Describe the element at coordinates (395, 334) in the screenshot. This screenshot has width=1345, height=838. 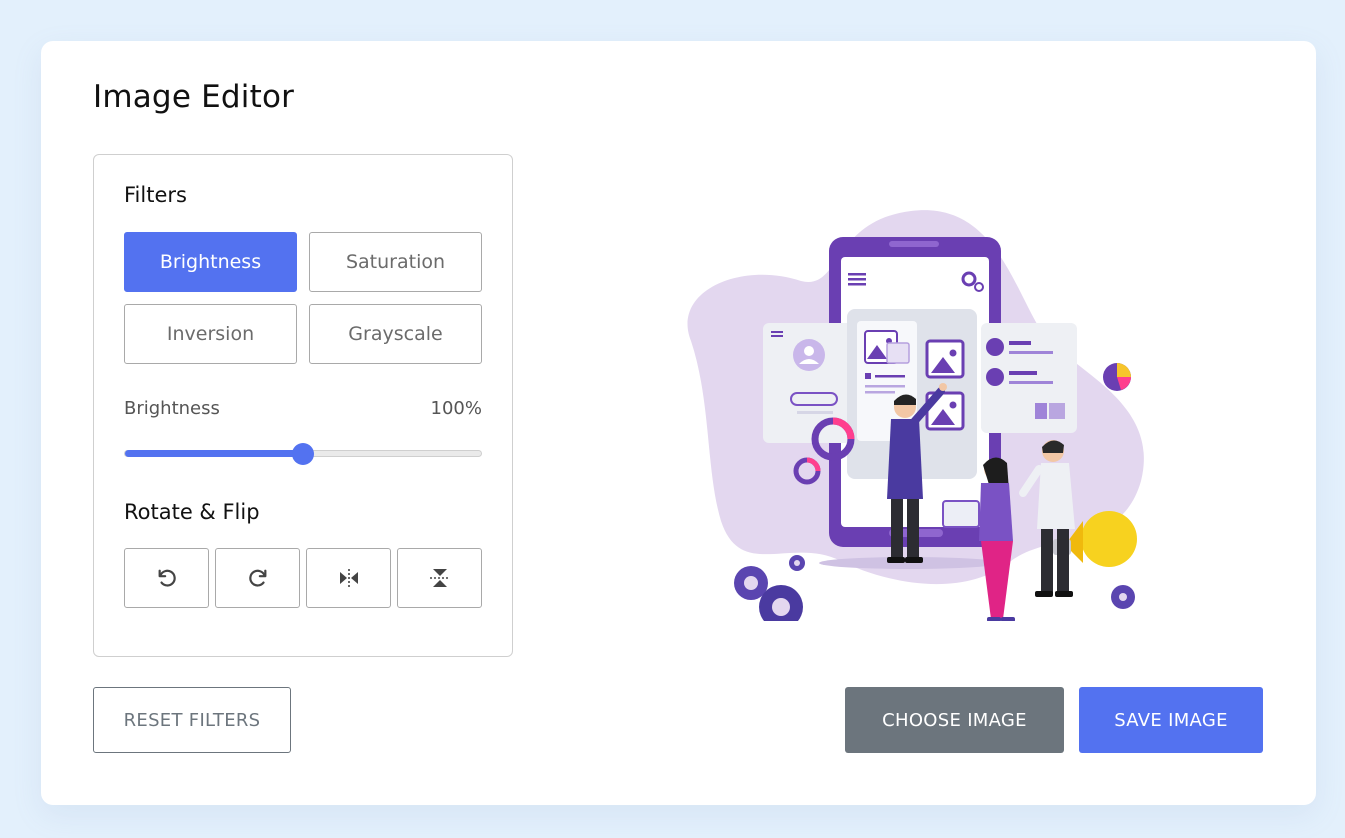
I see `filter-grayscale-button: Grayscale` at that location.